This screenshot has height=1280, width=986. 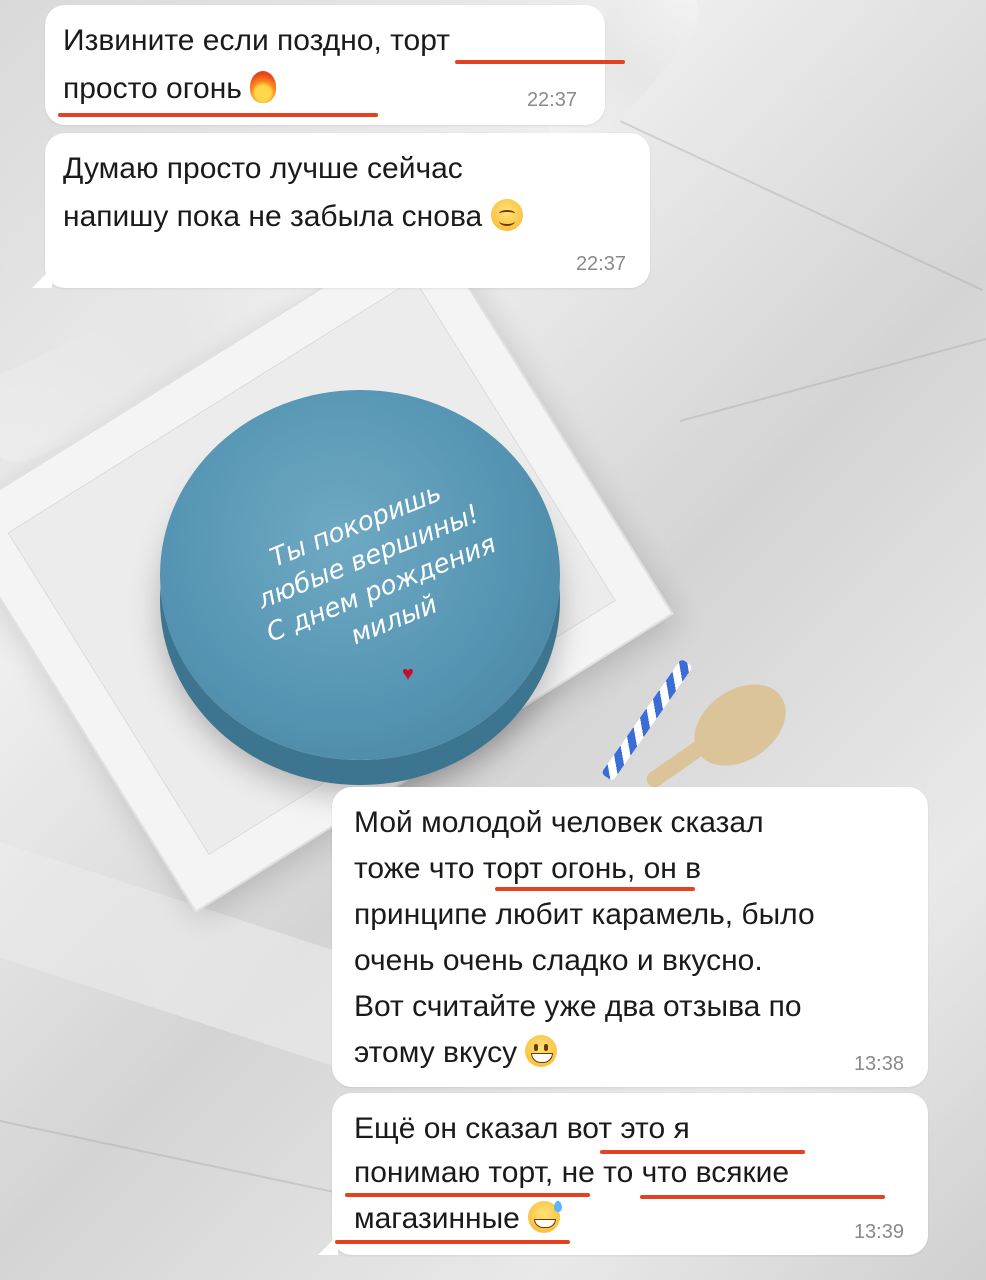 What do you see at coordinates (878, 1232) in the screenshot?
I see `message-time: 13:39` at bounding box center [878, 1232].